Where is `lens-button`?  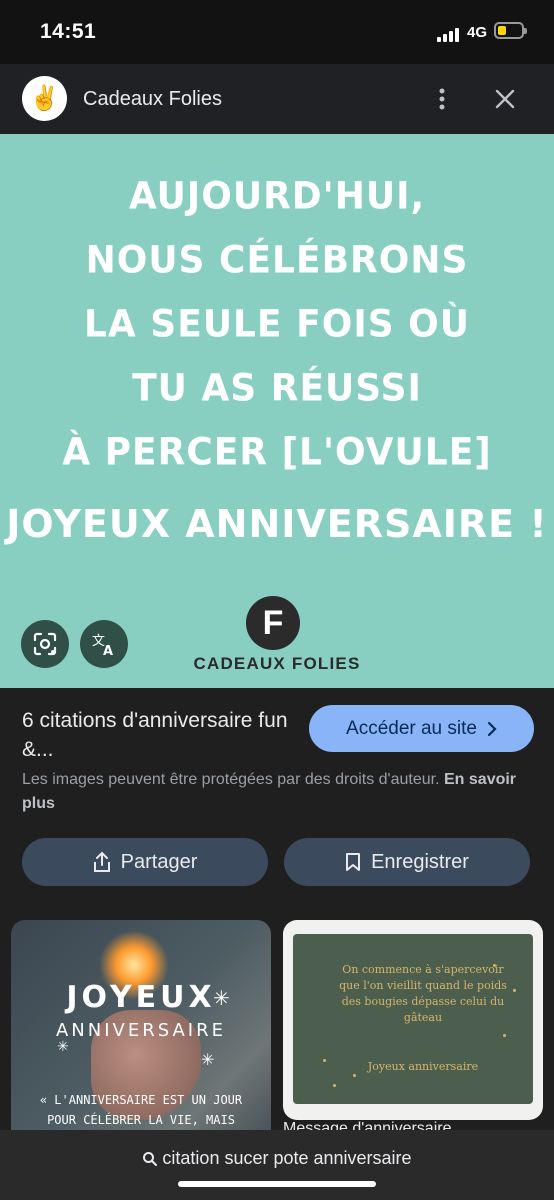 lens-button is located at coordinates (45, 644).